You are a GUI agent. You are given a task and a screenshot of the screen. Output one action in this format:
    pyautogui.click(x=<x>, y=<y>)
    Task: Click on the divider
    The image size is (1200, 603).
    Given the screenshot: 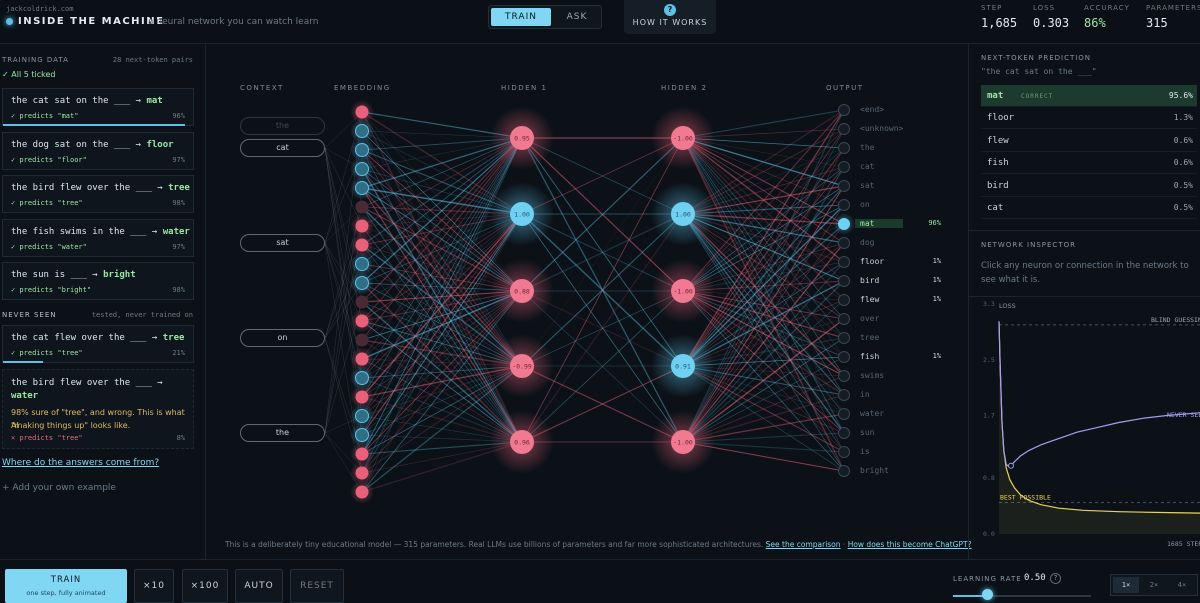 What is the action you would take?
    pyautogui.click(x=1084, y=296)
    